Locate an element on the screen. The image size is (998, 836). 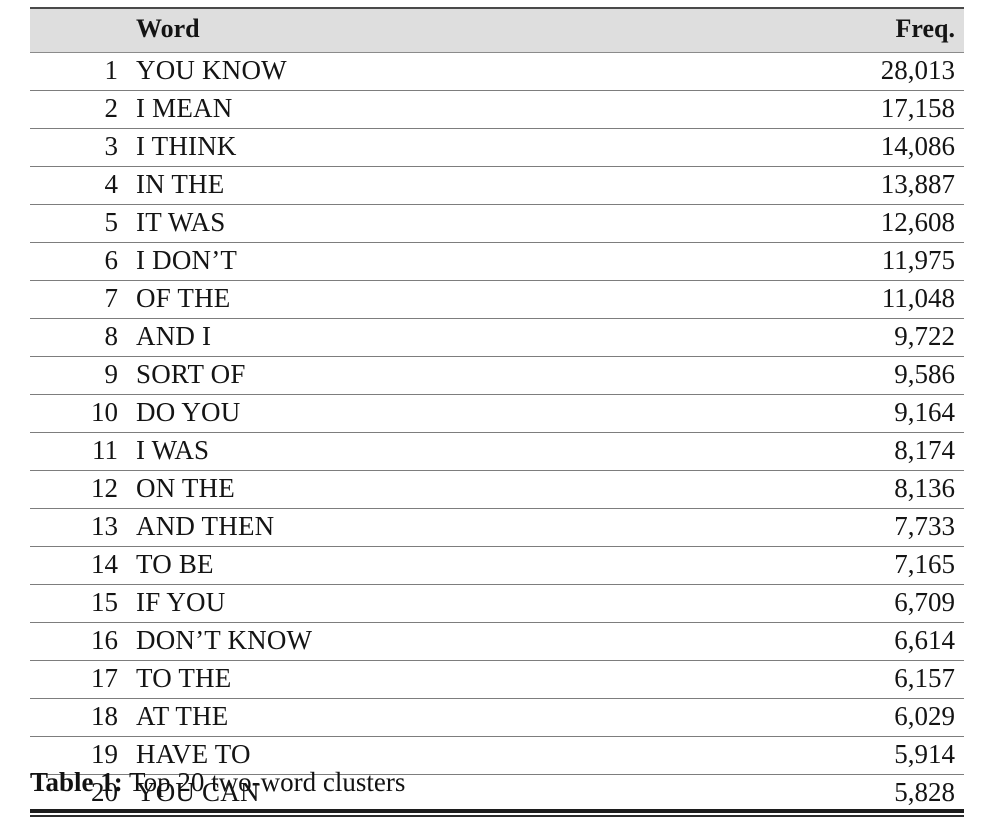
cell-rank: 17 is located at coordinates (74, 679).